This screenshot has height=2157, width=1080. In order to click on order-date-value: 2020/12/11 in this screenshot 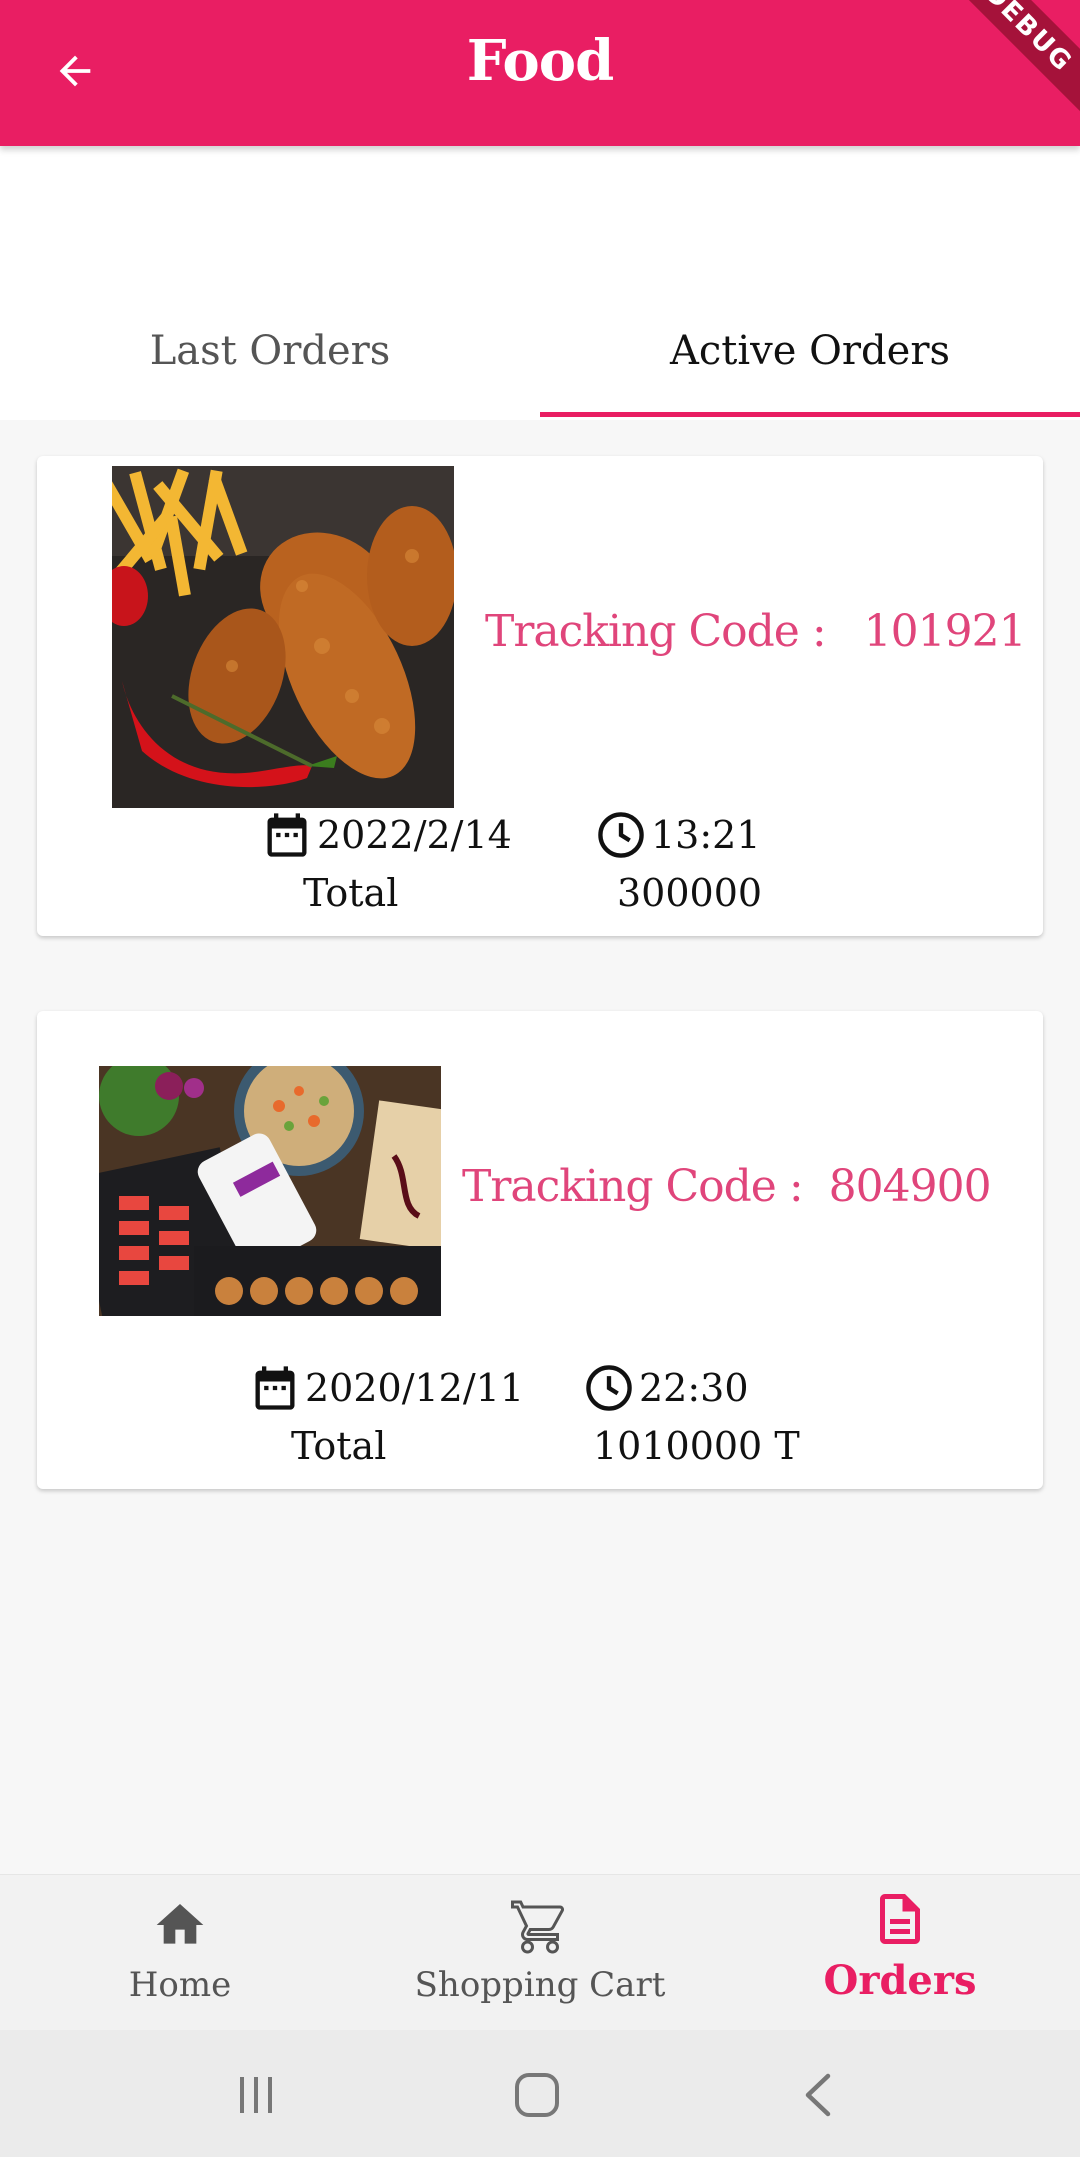, I will do `click(415, 1388)`.